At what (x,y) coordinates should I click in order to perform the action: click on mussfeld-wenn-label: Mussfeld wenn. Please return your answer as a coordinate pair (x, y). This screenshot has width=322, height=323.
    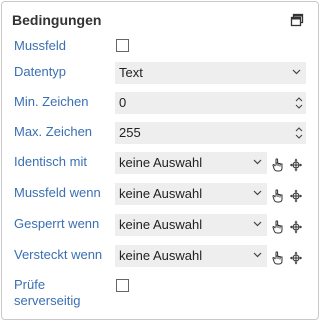
    Looking at the image, I should click on (57, 192).